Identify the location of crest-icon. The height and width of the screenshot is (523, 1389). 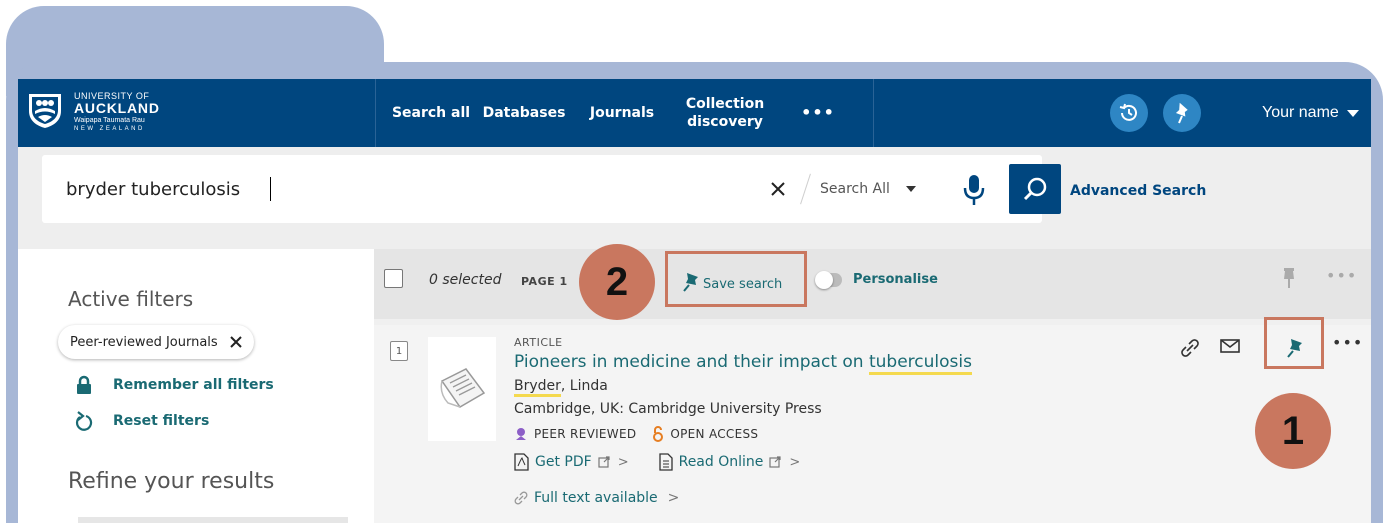
(45, 111).